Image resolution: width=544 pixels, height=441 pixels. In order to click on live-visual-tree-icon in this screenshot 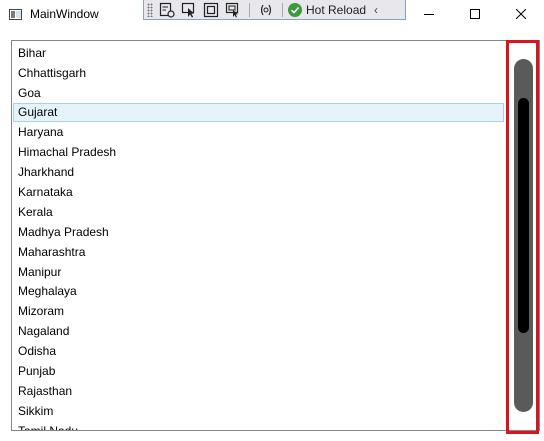, I will do `click(167, 10)`.